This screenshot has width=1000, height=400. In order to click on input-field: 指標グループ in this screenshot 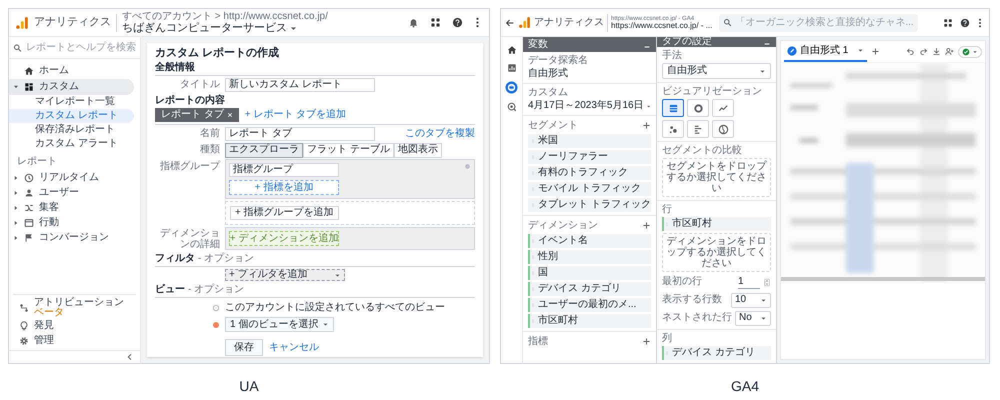, I will do `click(284, 170)`.